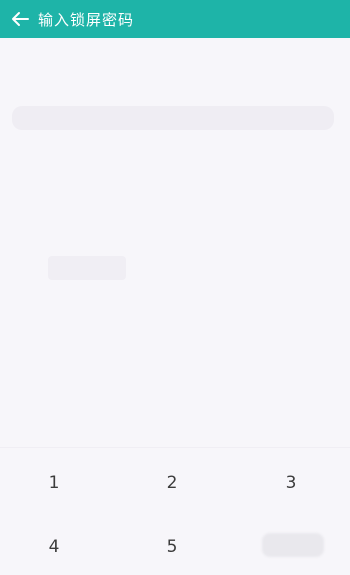 Image resolution: width=350 pixels, height=575 pixels. I want to click on key-5: 5, so click(172, 547).